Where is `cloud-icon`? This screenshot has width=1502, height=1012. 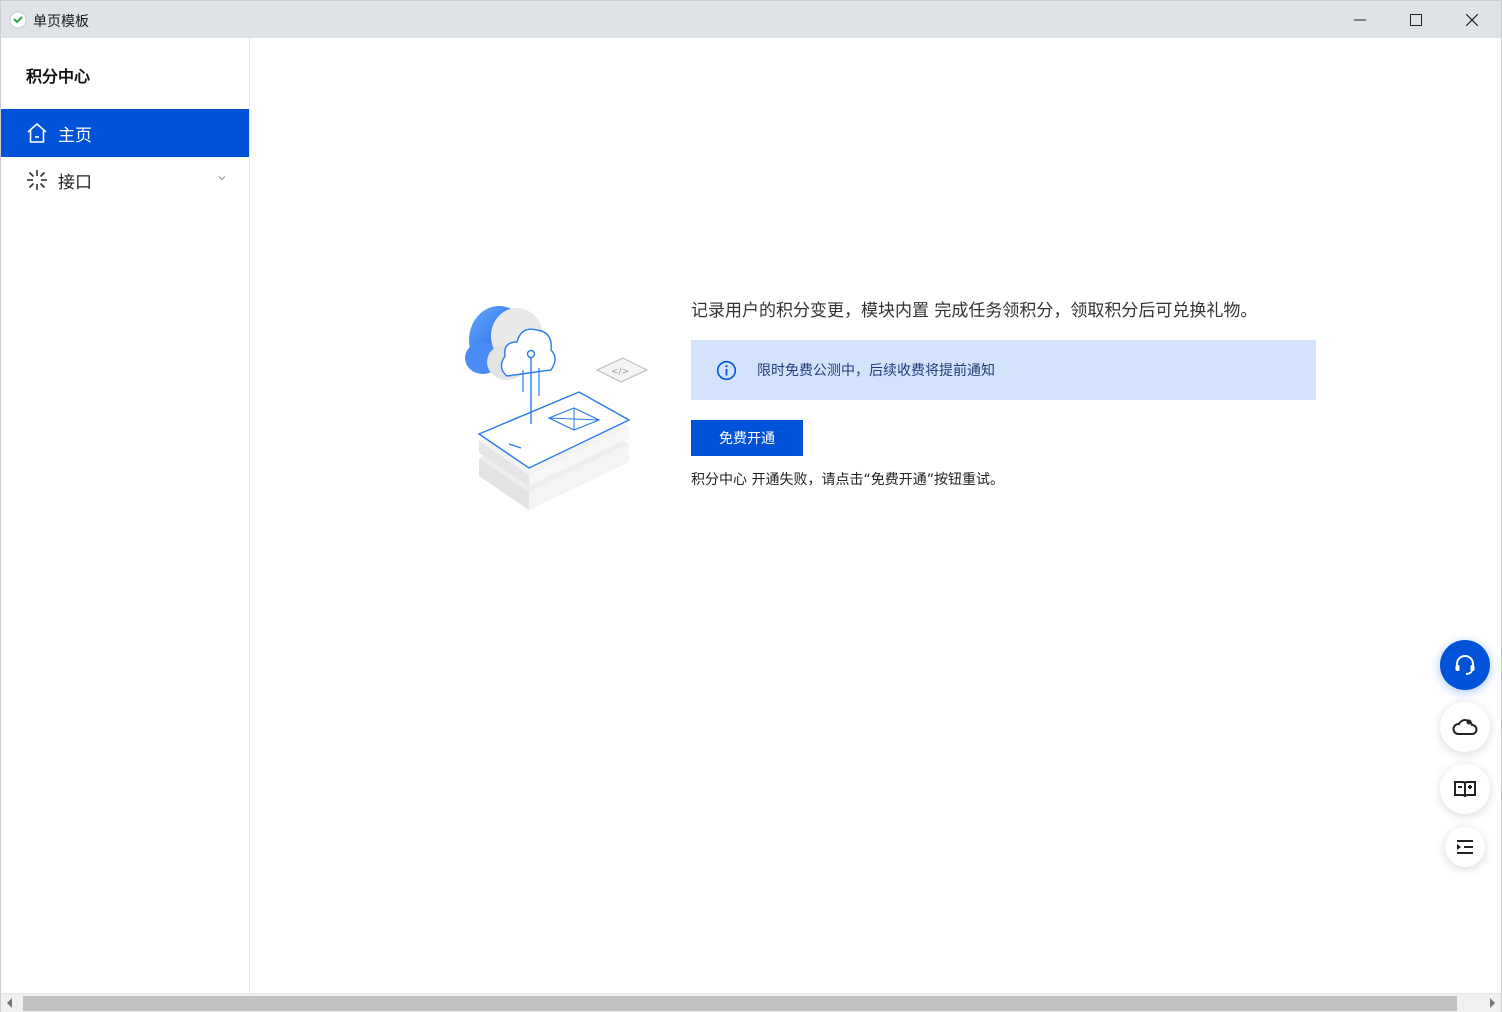
cloud-icon is located at coordinates (1465, 727).